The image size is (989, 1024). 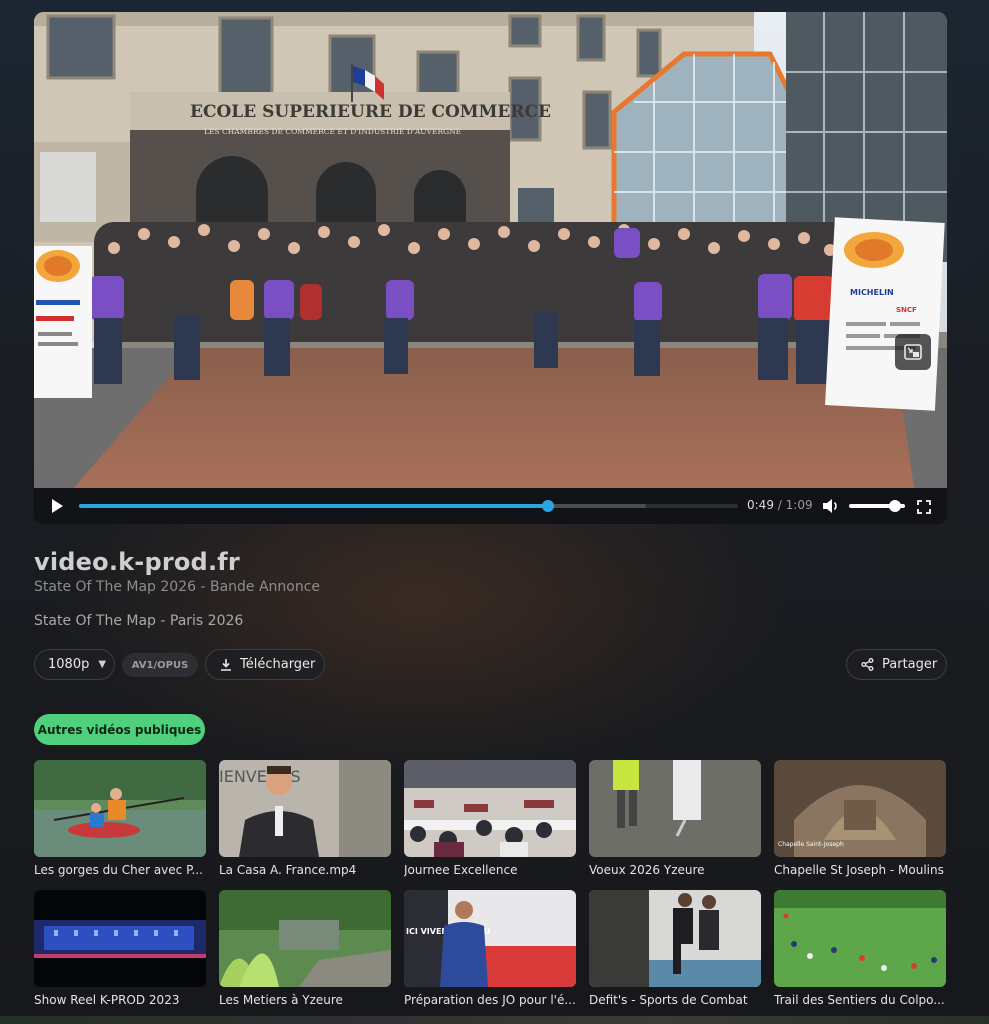 I want to click on player-controls: 0:49 / 1:09, so click(x=490, y=506).